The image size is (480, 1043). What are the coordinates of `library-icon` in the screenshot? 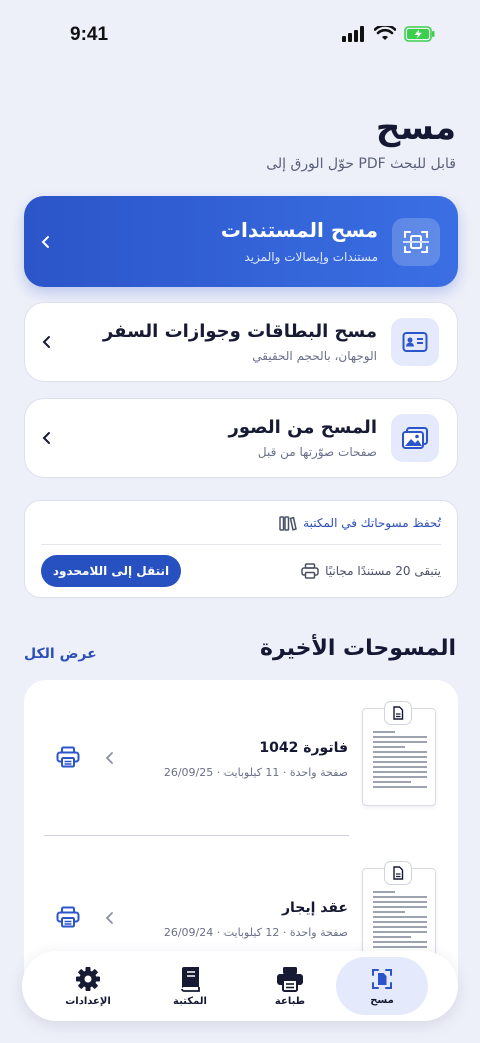 It's located at (288, 523).